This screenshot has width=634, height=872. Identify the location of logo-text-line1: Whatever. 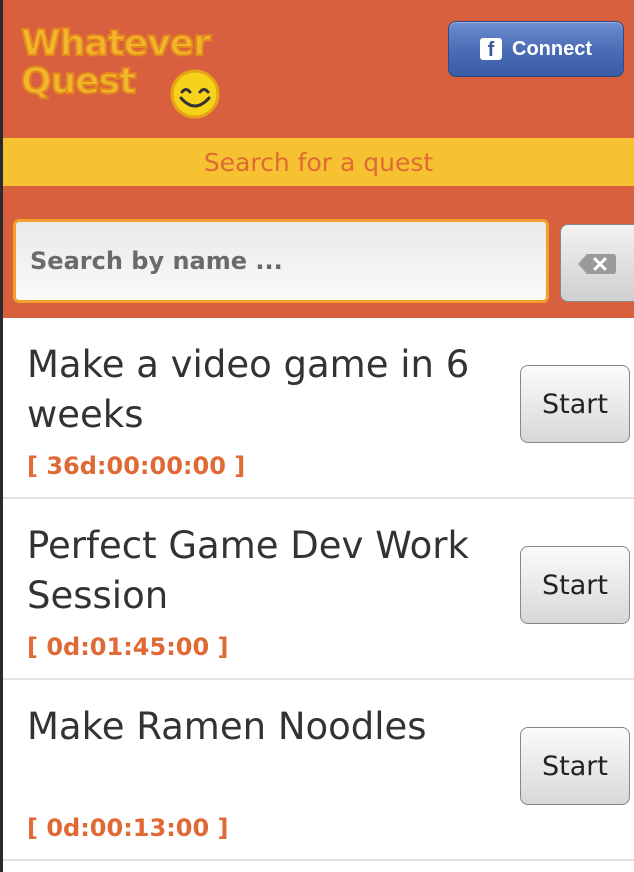
(116, 44).